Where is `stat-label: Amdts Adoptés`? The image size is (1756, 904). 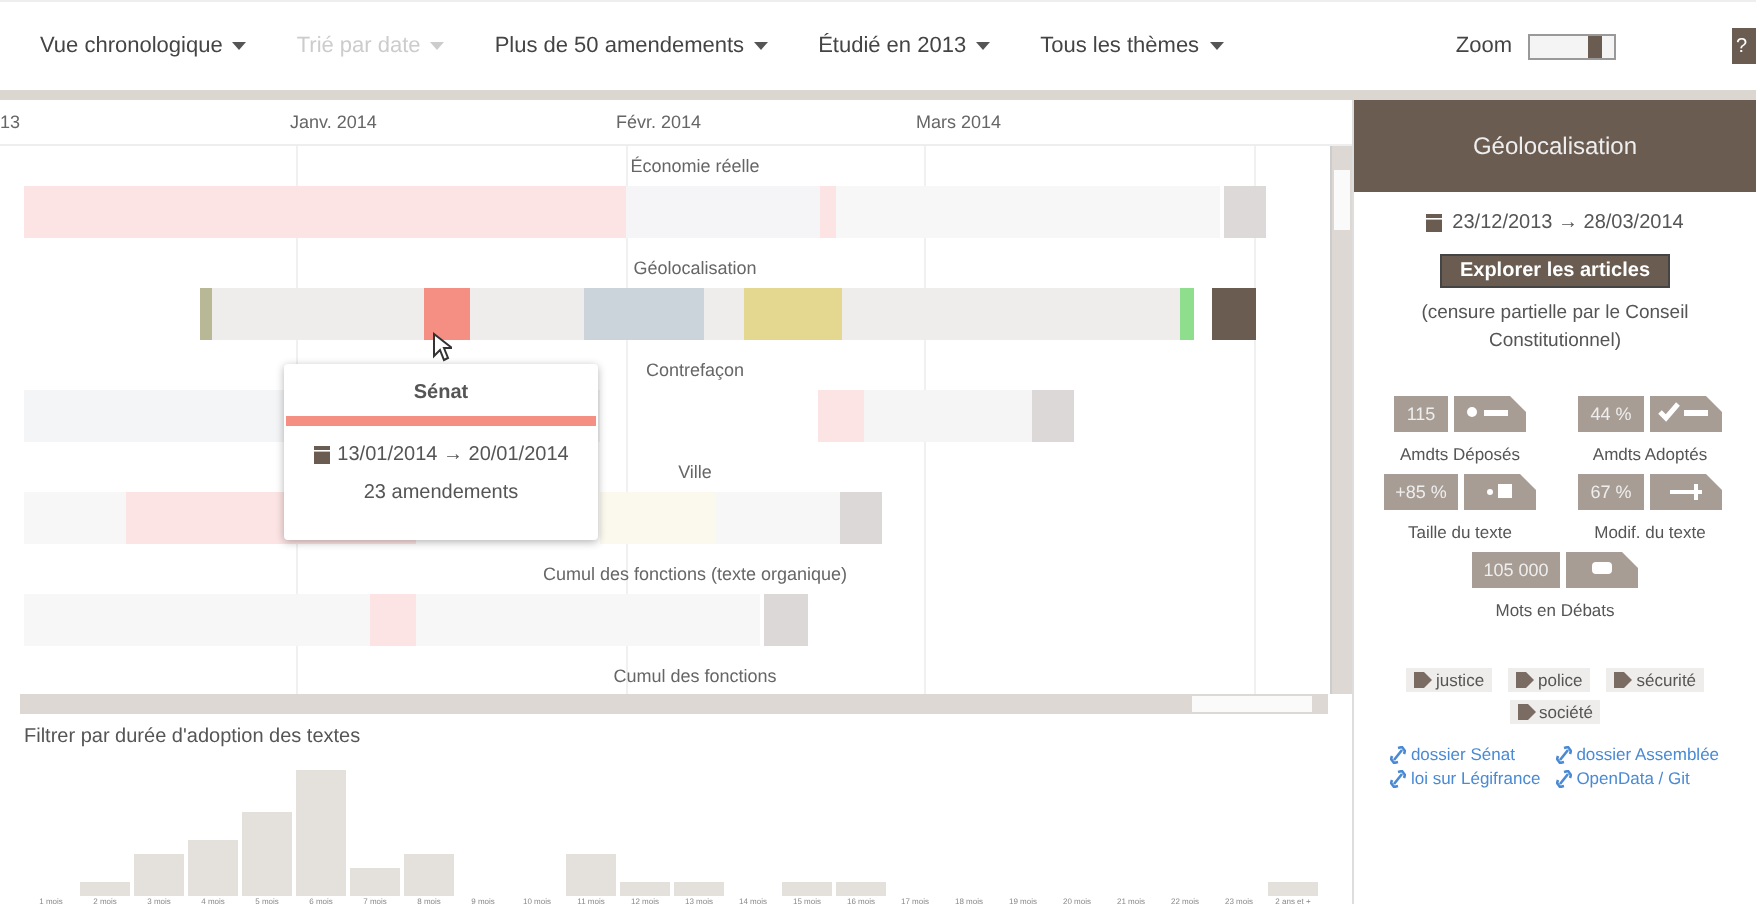
stat-label: Amdts Adoptés is located at coordinates (1650, 454).